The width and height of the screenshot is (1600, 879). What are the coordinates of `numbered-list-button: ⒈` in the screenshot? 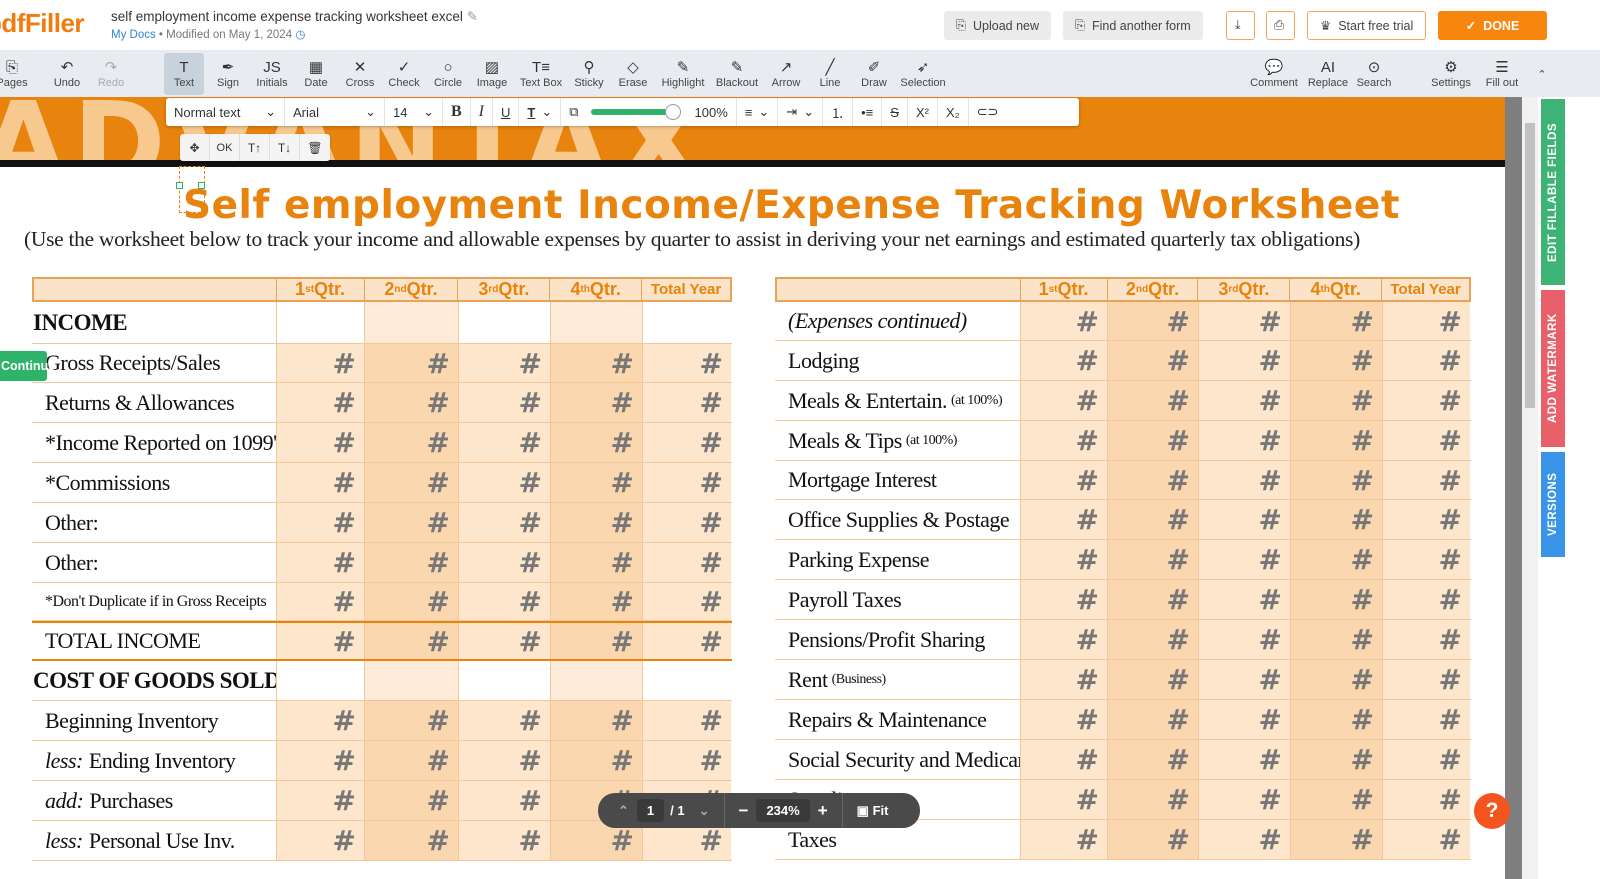 It's located at (838, 112).